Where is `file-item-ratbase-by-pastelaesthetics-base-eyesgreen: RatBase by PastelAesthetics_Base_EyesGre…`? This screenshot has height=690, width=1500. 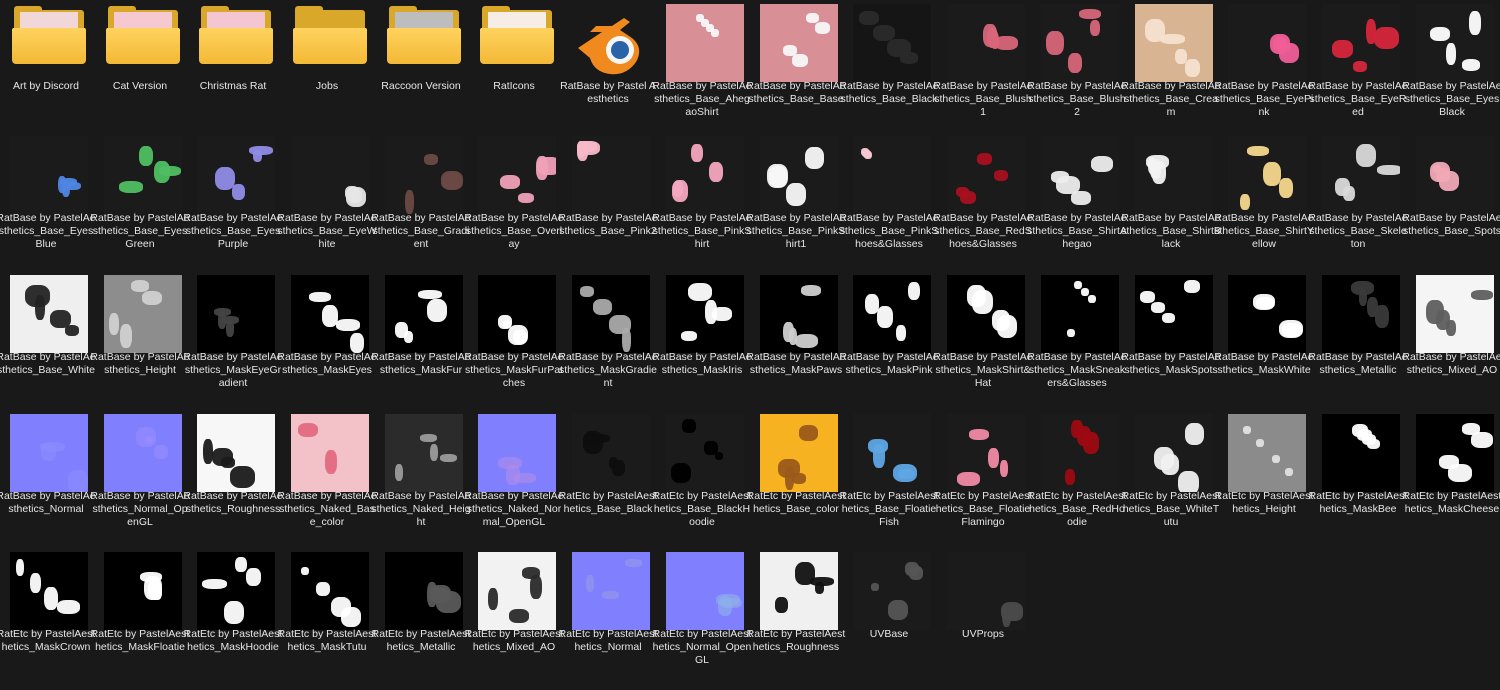 file-item-ratbase-by-pastelaesthetics-base-eyesgreen: RatBase by PastelAesthetics_Base_EyesGre… is located at coordinates (140, 205).